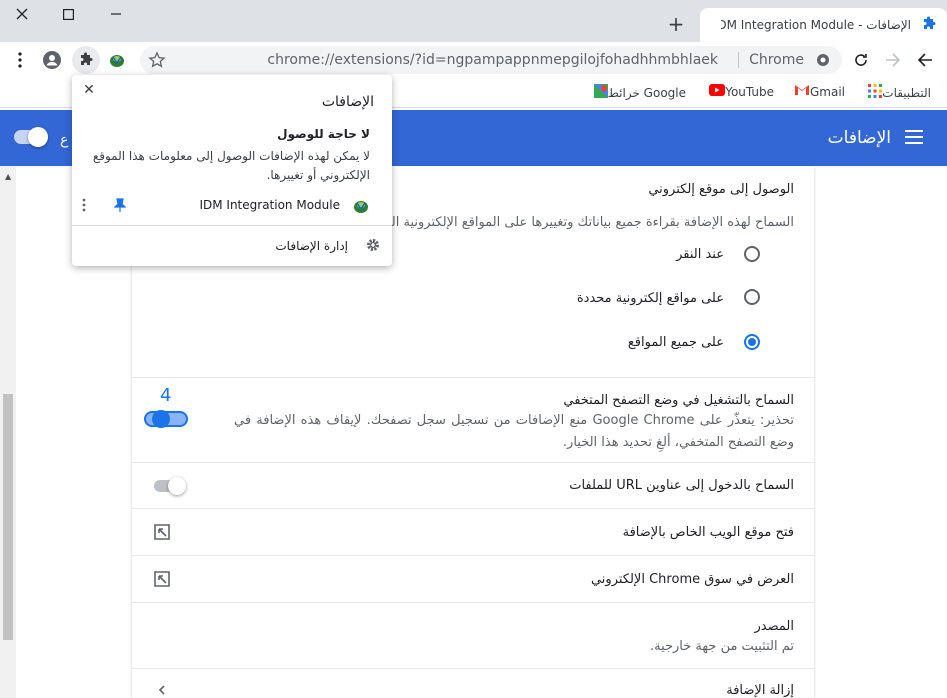  What do you see at coordinates (681, 485) in the screenshot?
I see `file-urls-title: السماح بالدخول إلى عناوين URL للملفات` at bounding box center [681, 485].